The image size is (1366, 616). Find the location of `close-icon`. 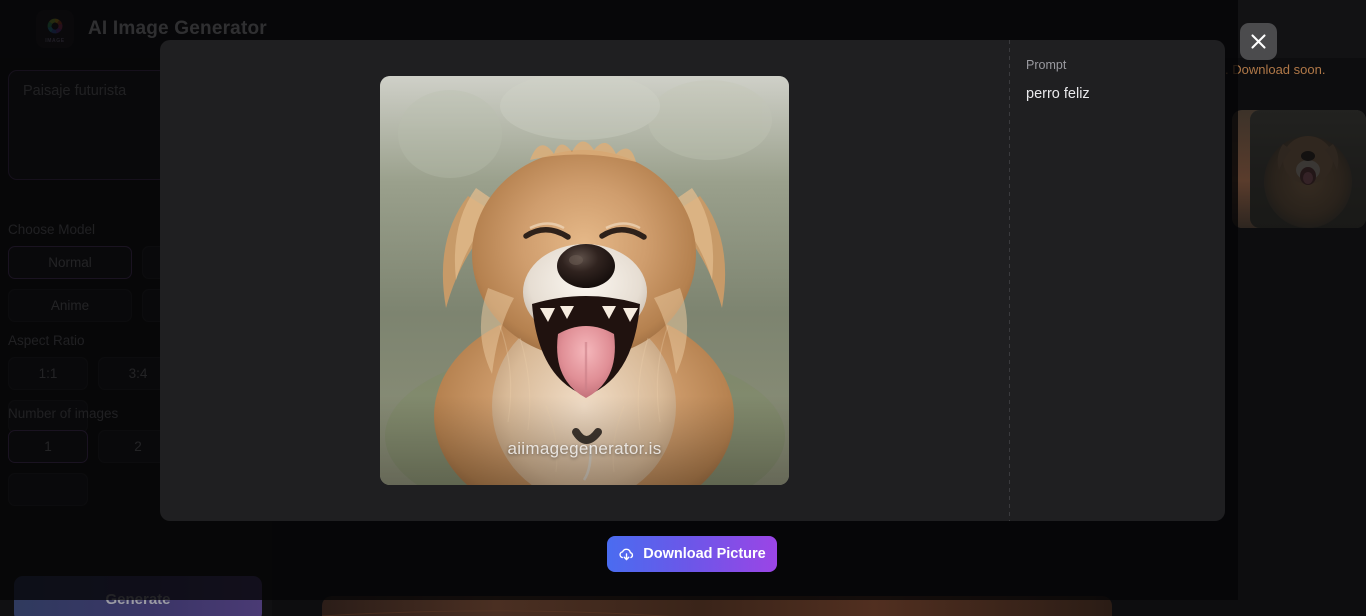

close-icon is located at coordinates (1258, 41).